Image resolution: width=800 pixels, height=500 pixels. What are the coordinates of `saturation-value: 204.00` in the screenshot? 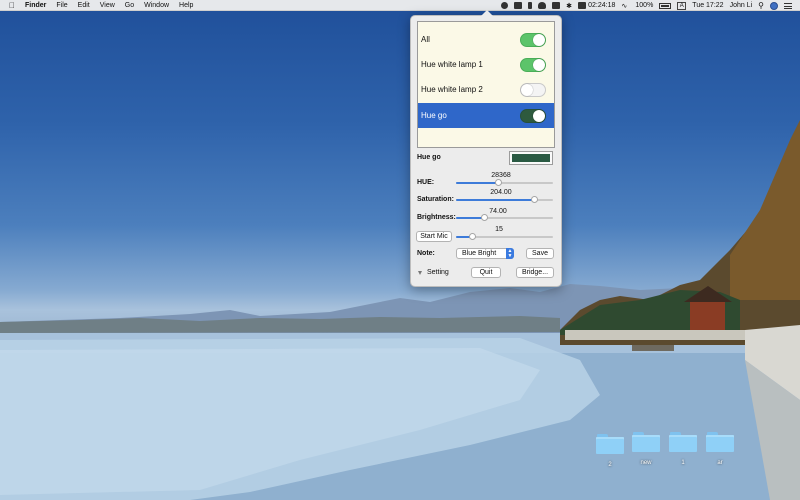 It's located at (501, 192).